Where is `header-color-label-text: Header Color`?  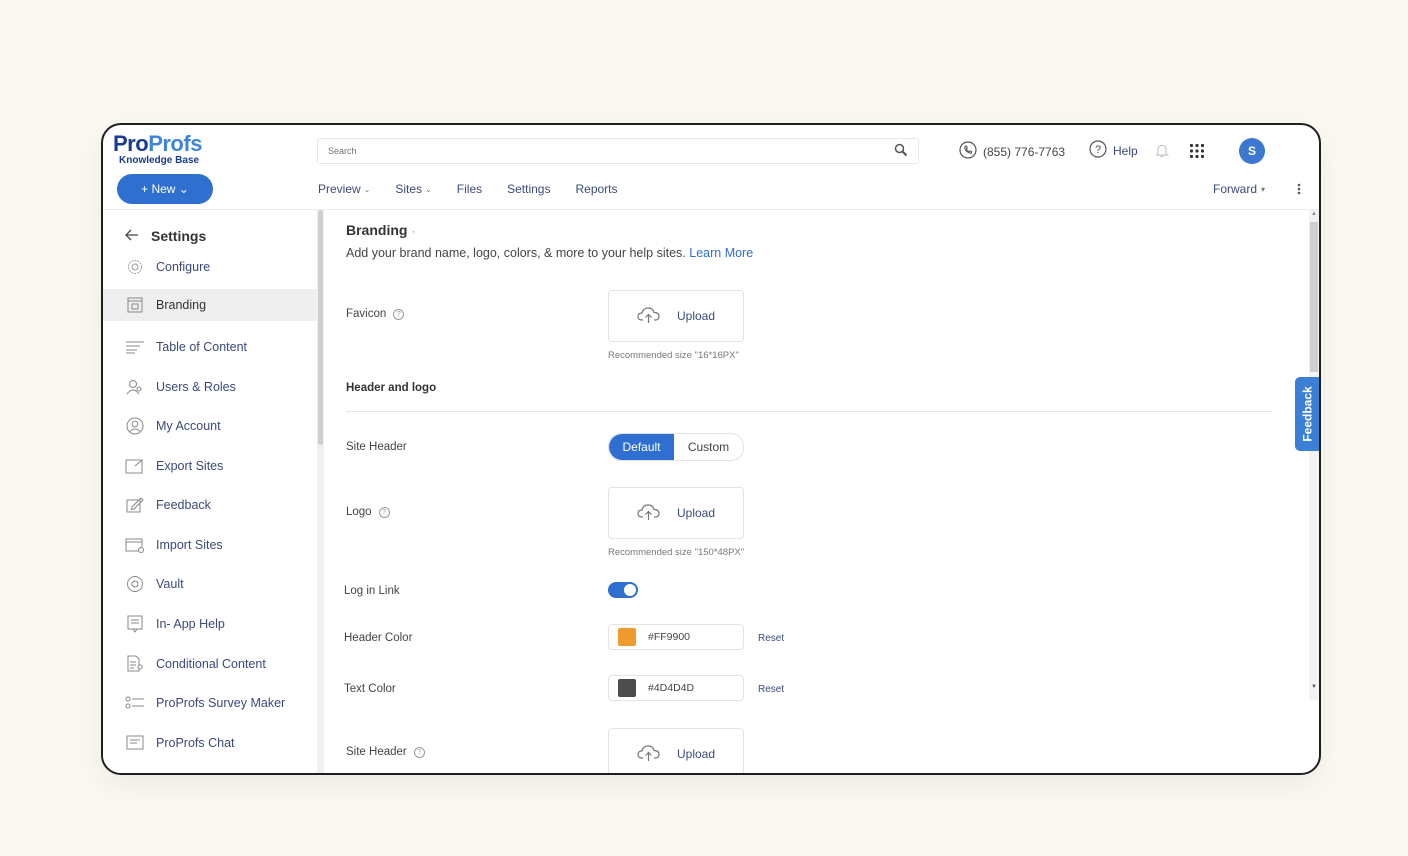
header-color-label-text: Header Color is located at coordinates (378, 638).